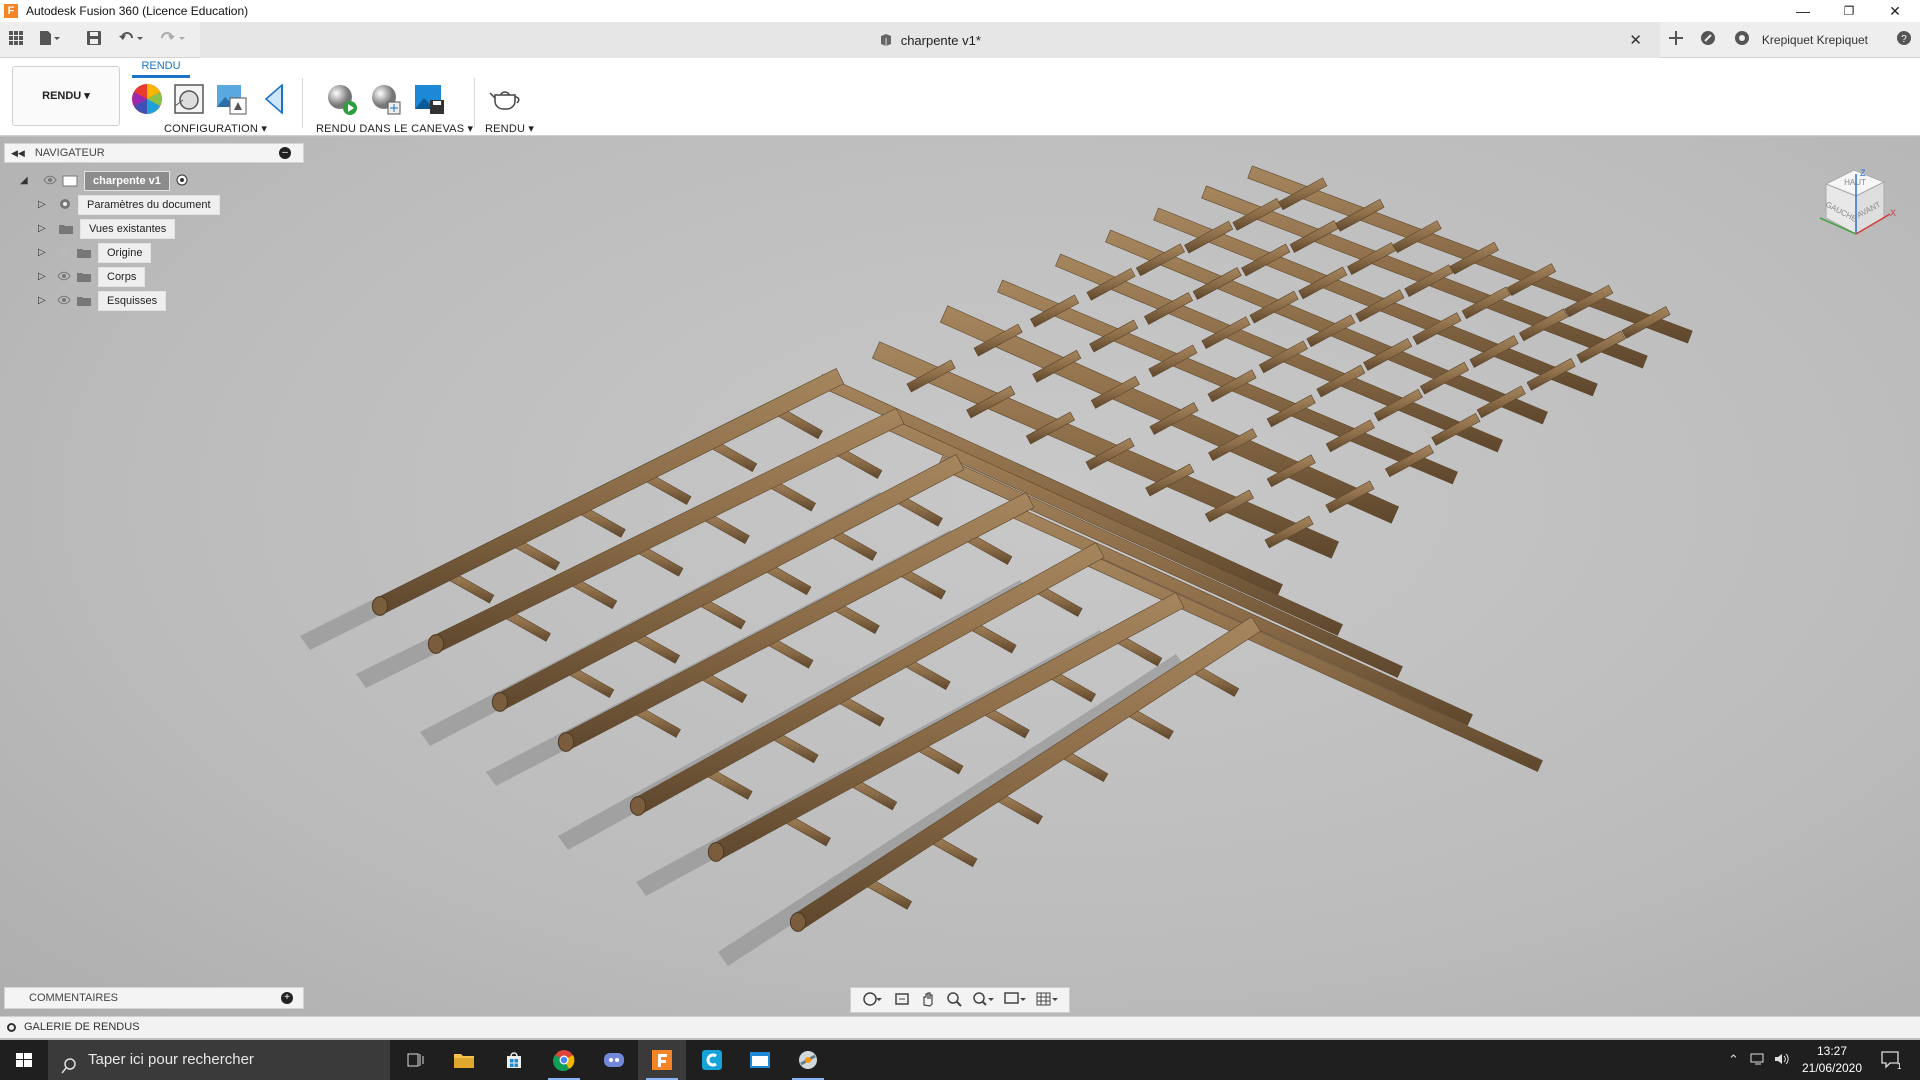 The image size is (1920, 1080). What do you see at coordinates (285, 153) in the screenshot?
I see `navigator-minimize-icon: –` at bounding box center [285, 153].